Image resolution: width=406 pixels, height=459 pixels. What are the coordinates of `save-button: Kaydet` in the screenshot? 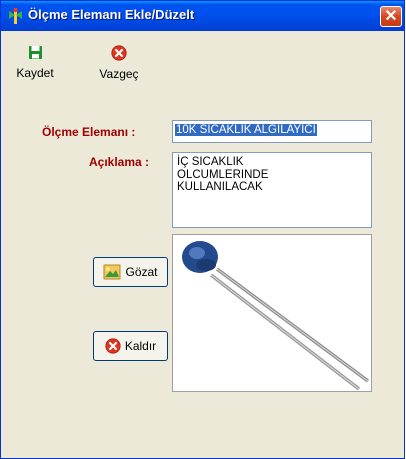 It's located at (35, 62).